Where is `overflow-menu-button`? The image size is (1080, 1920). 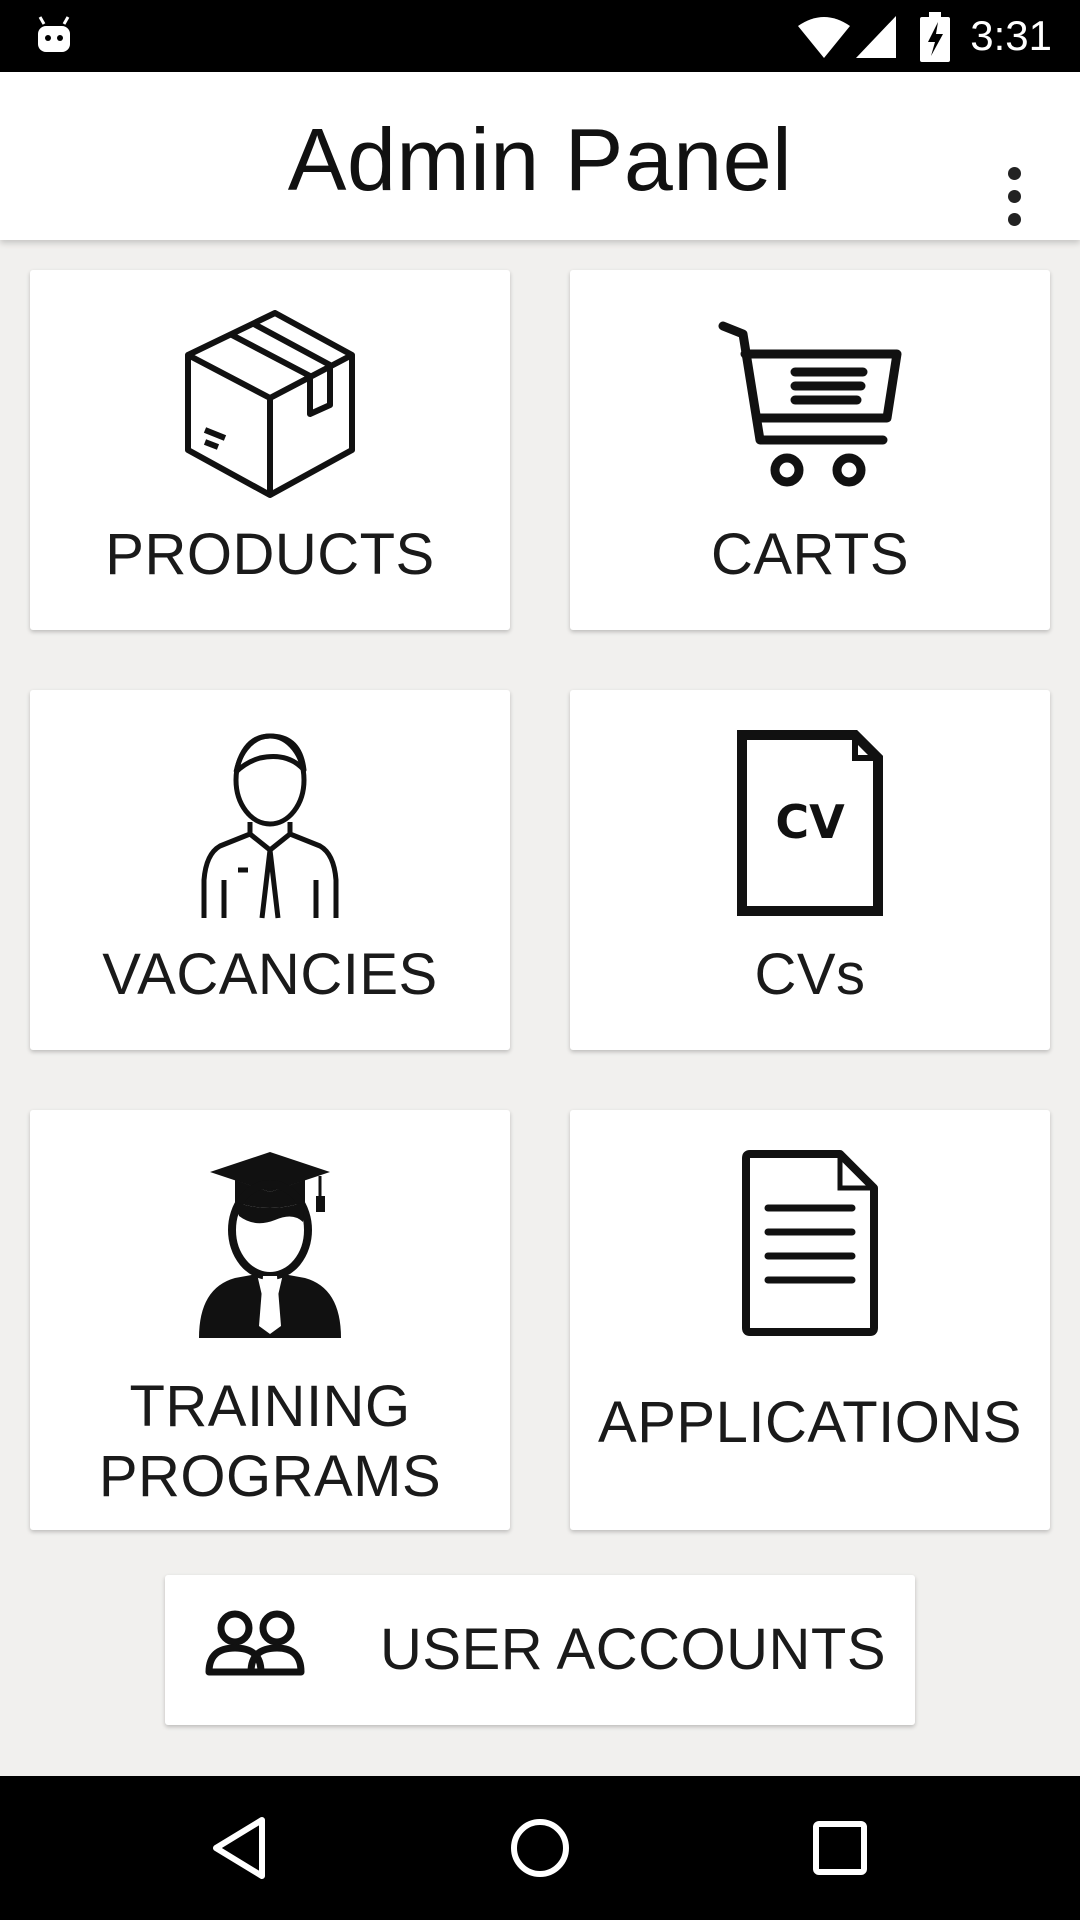 overflow-menu-button is located at coordinates (1014, 196).